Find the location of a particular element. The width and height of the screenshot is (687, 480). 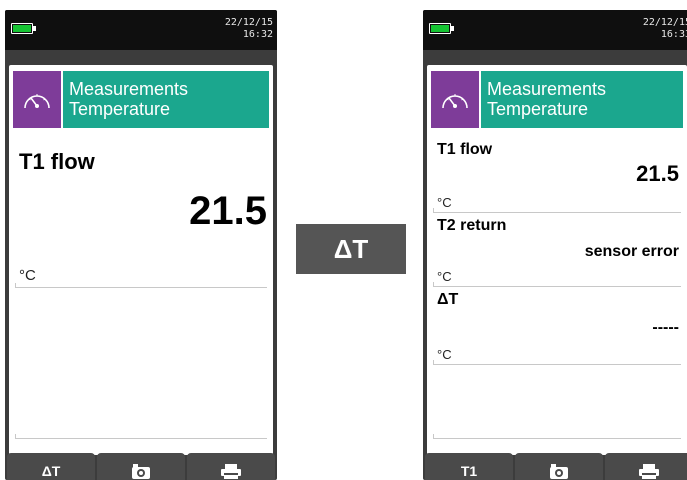

softkey-bar: T1 is located at coordinates (555, 466).